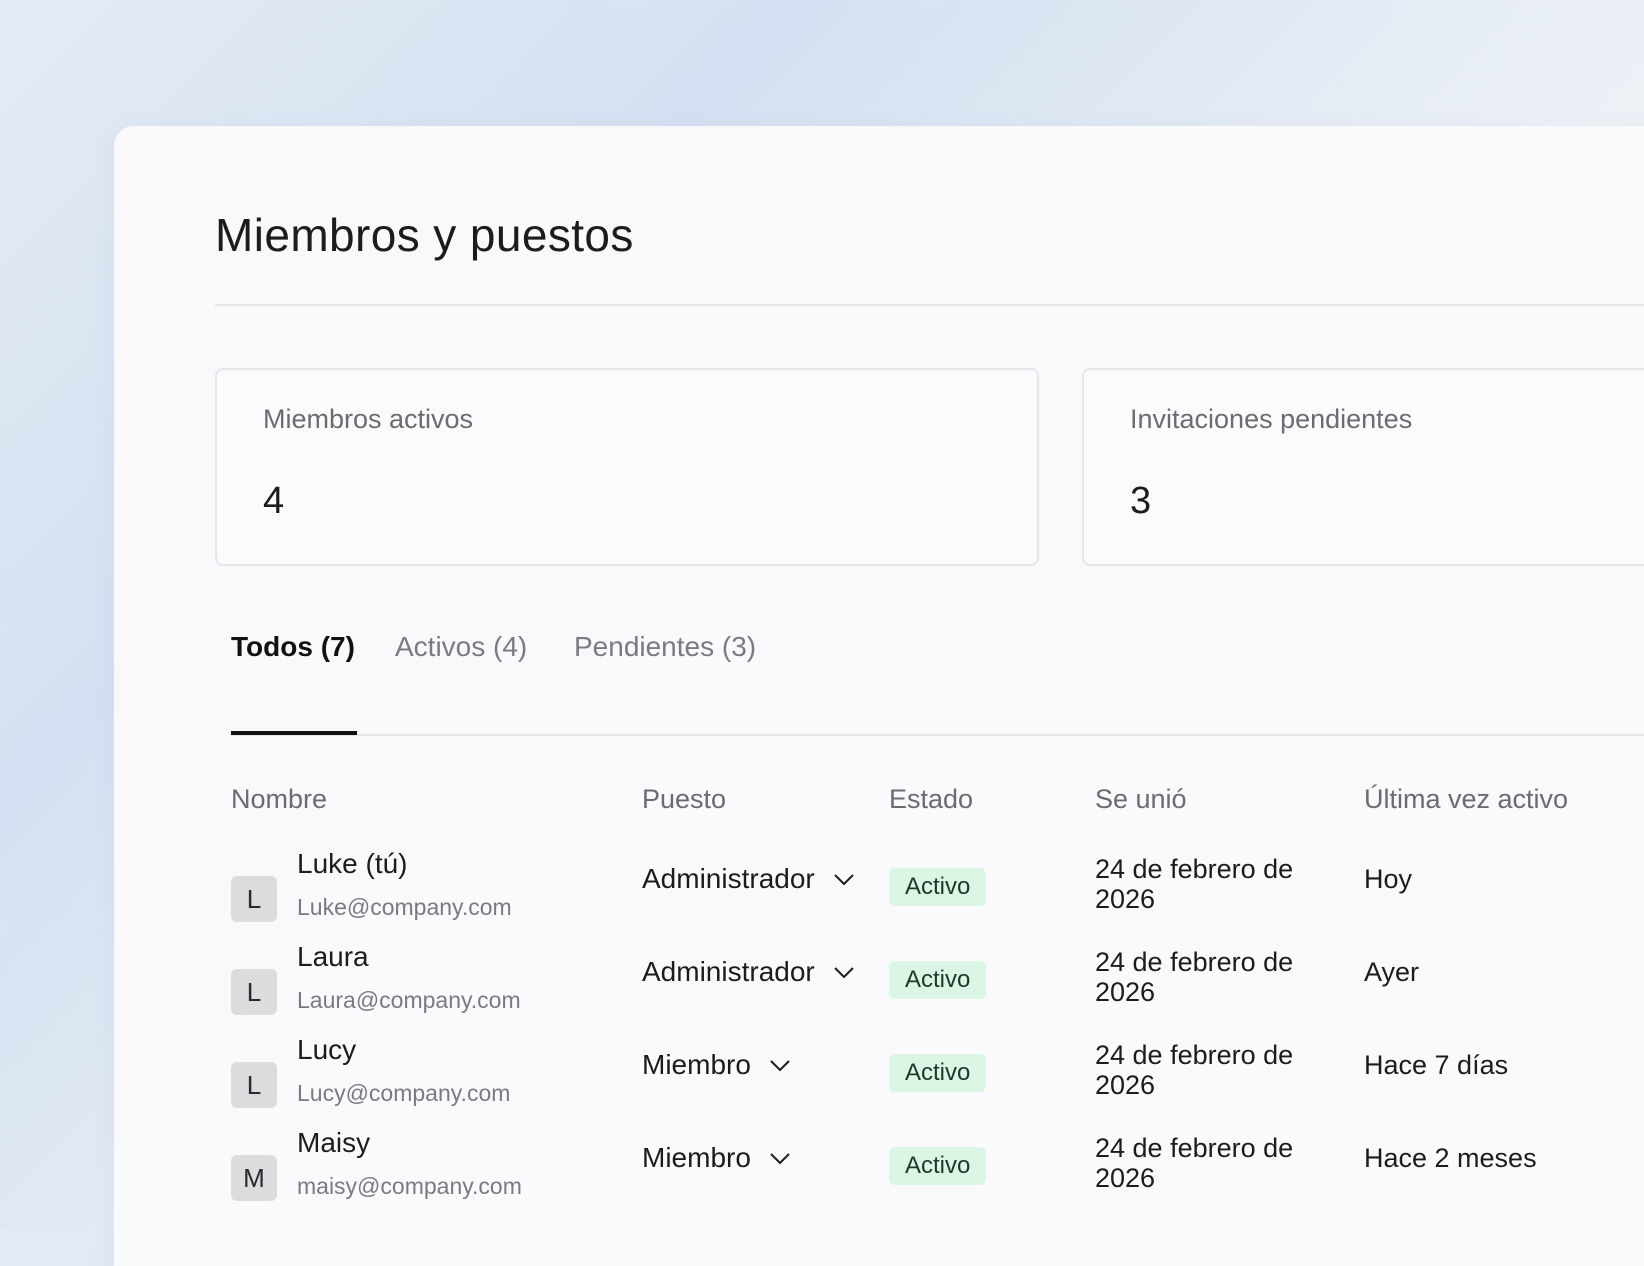  I want to click on column-header-role: Puesto, so click(684, 799).